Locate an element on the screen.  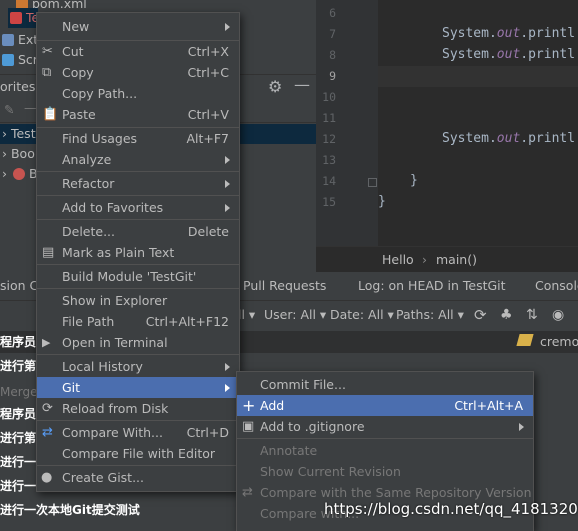
menu-item-copy: ⧉ Copy Ctrl+C is located at coordinates (138, 72).